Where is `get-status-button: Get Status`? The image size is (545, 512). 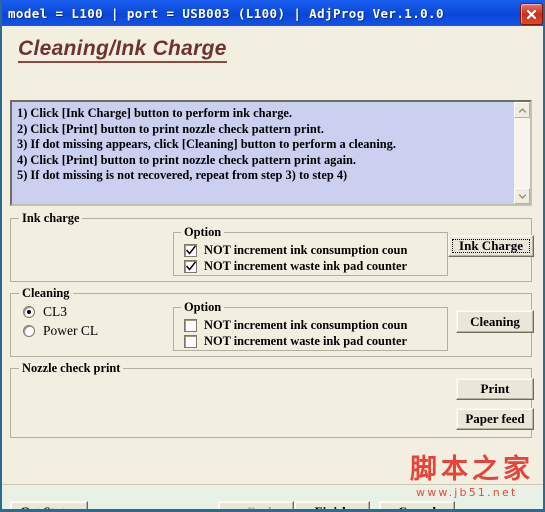
get-status-button: Get Status is located at coordinates (49, 506).